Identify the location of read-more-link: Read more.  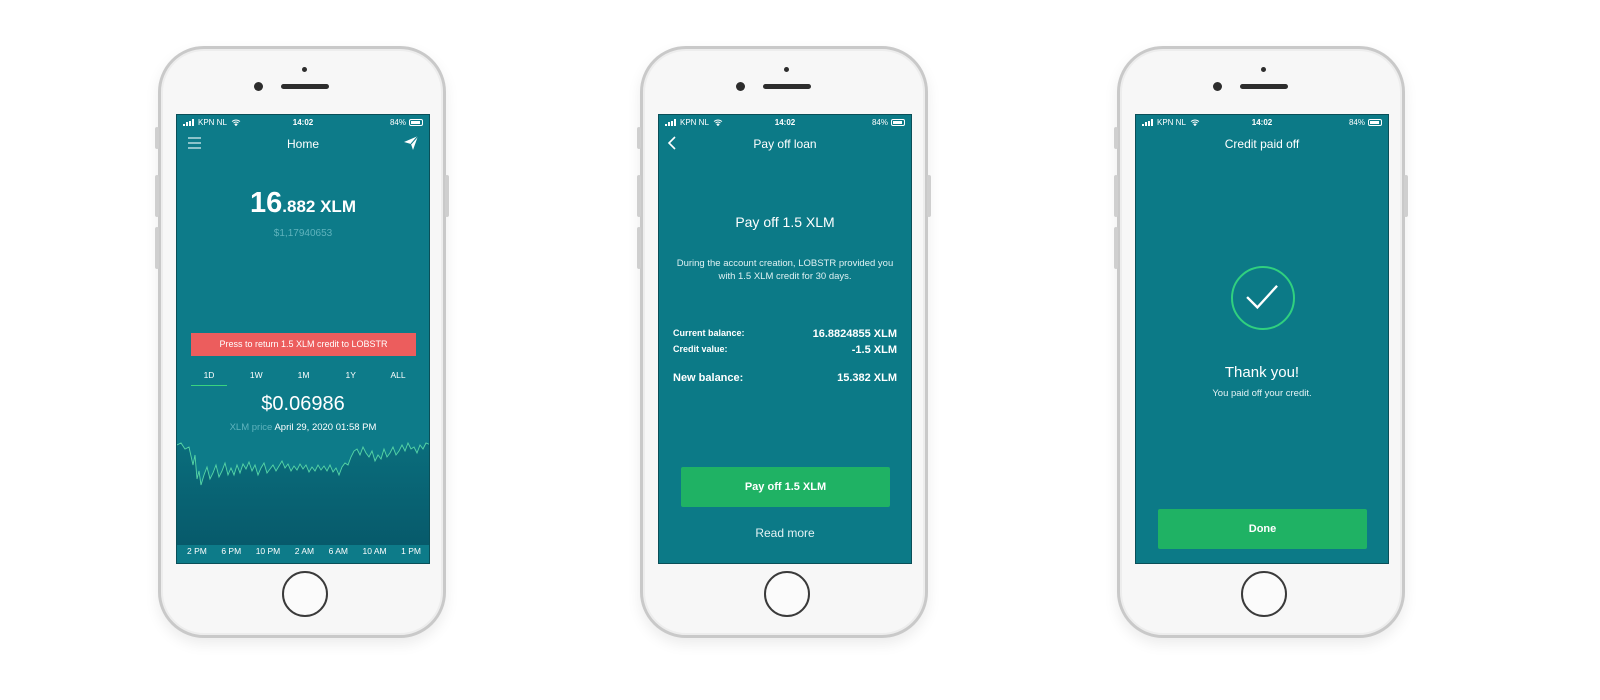
(785, 533).